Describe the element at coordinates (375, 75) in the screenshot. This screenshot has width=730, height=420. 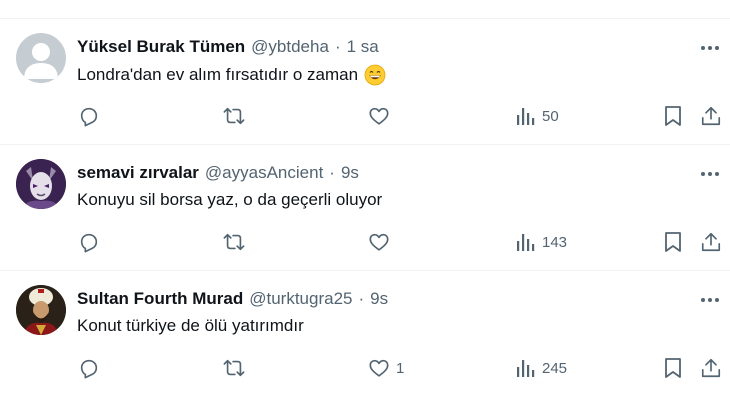
I see `grinning-face-emoji-icon` at that location.